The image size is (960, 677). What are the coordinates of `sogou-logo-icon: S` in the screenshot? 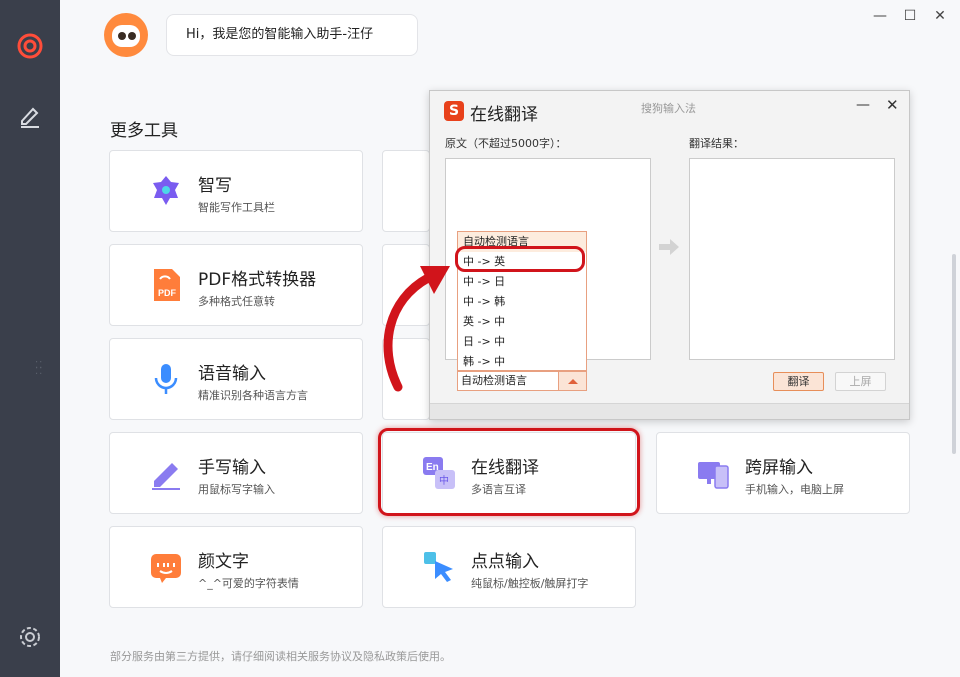 It's located at (454, 111).